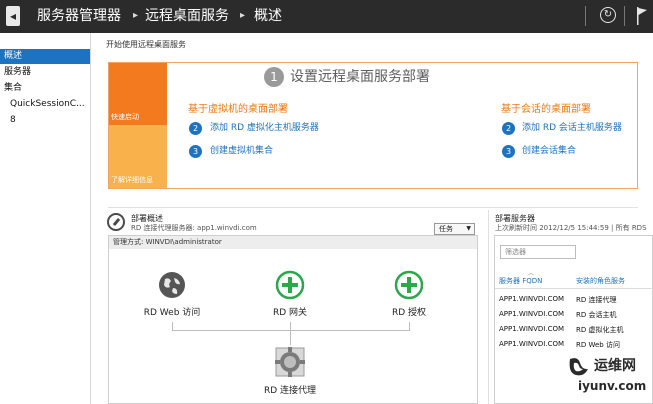  What do you see at coordinates (615, 366) in the screenshot?
I see `watermark-name: 运维网` at bounding box center [615, 366].